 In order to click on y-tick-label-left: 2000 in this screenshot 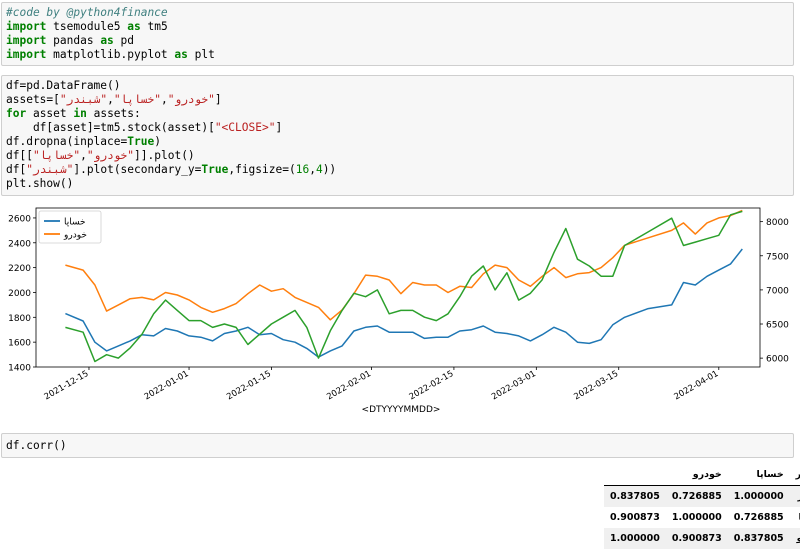, I will do `click(19, 294)`.